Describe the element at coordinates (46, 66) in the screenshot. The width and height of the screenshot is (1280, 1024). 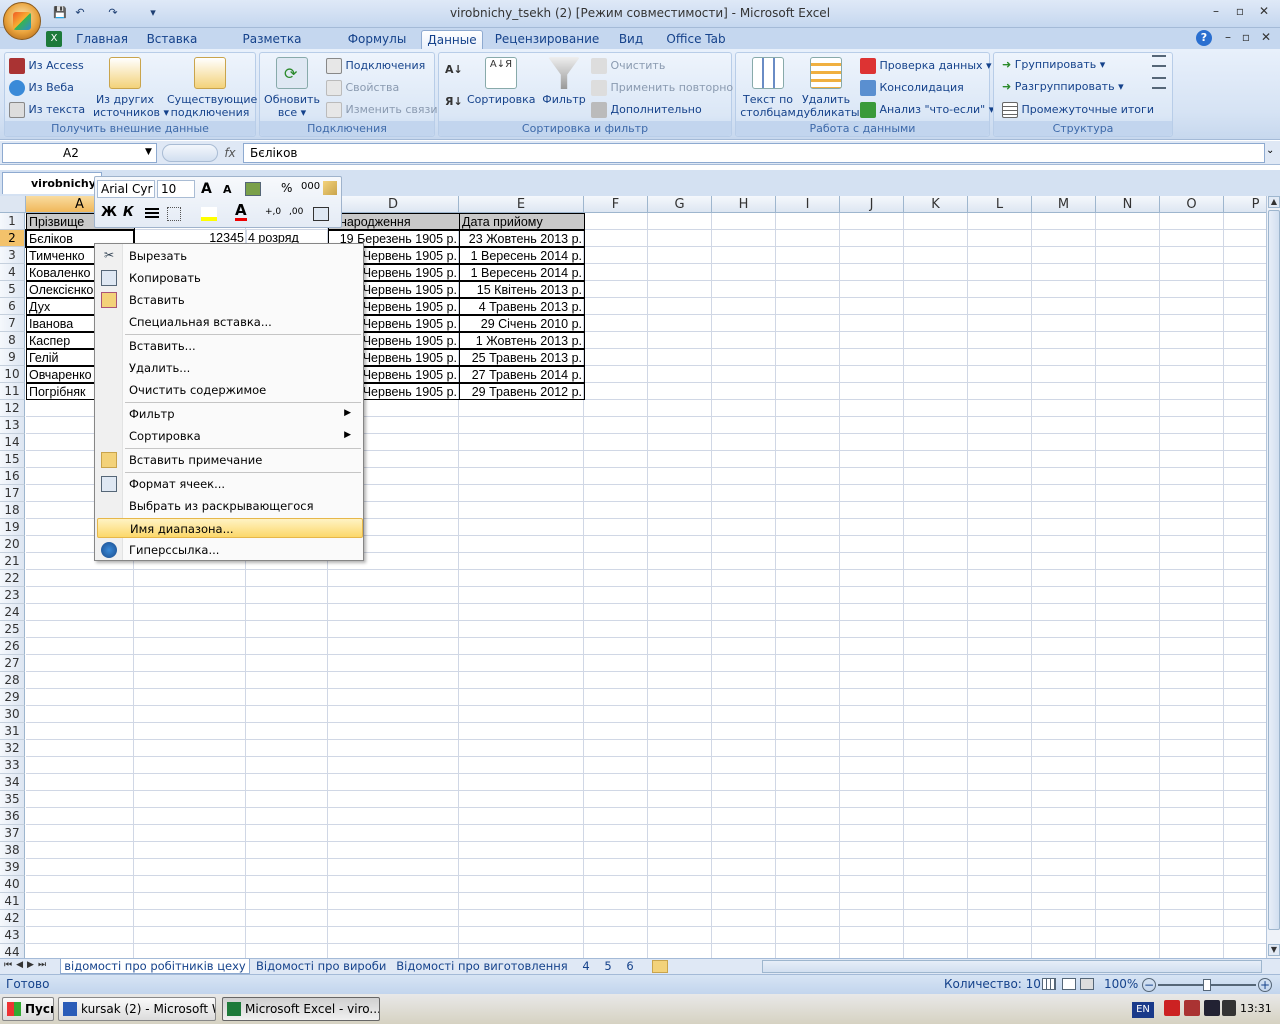
I see `from-access-button: Из Access` at that location.